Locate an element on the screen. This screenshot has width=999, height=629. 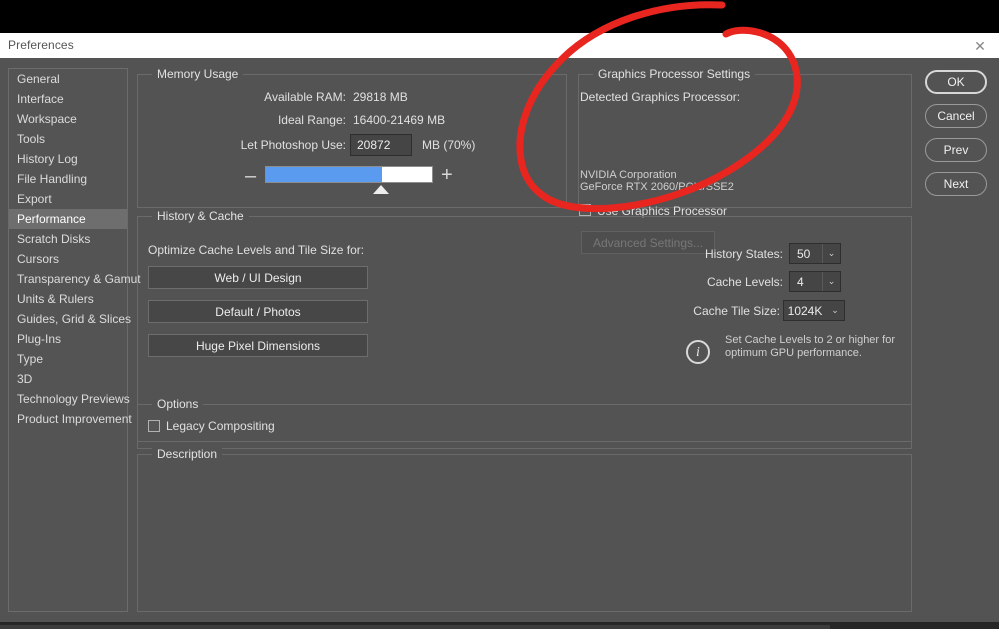
memory-slider-thumb is located at coordinates (381, 189).